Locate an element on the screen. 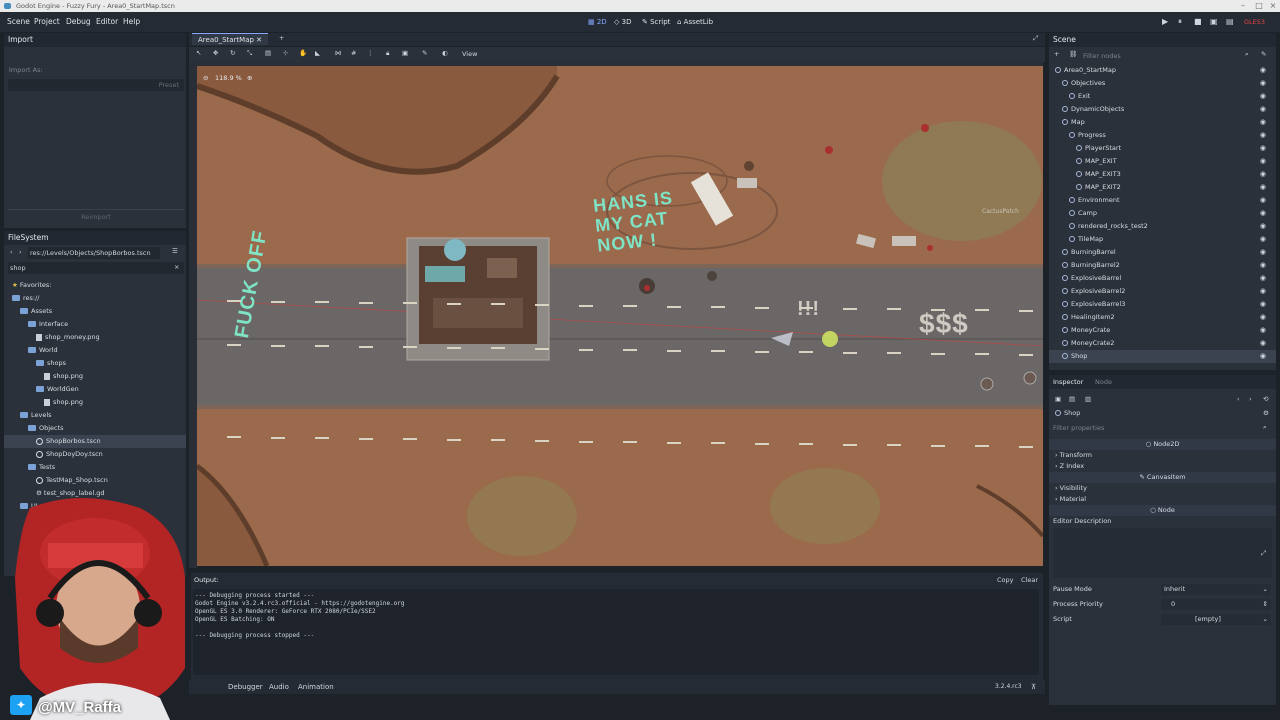  clear-button: Clear is located at coordinates (1029, 580).